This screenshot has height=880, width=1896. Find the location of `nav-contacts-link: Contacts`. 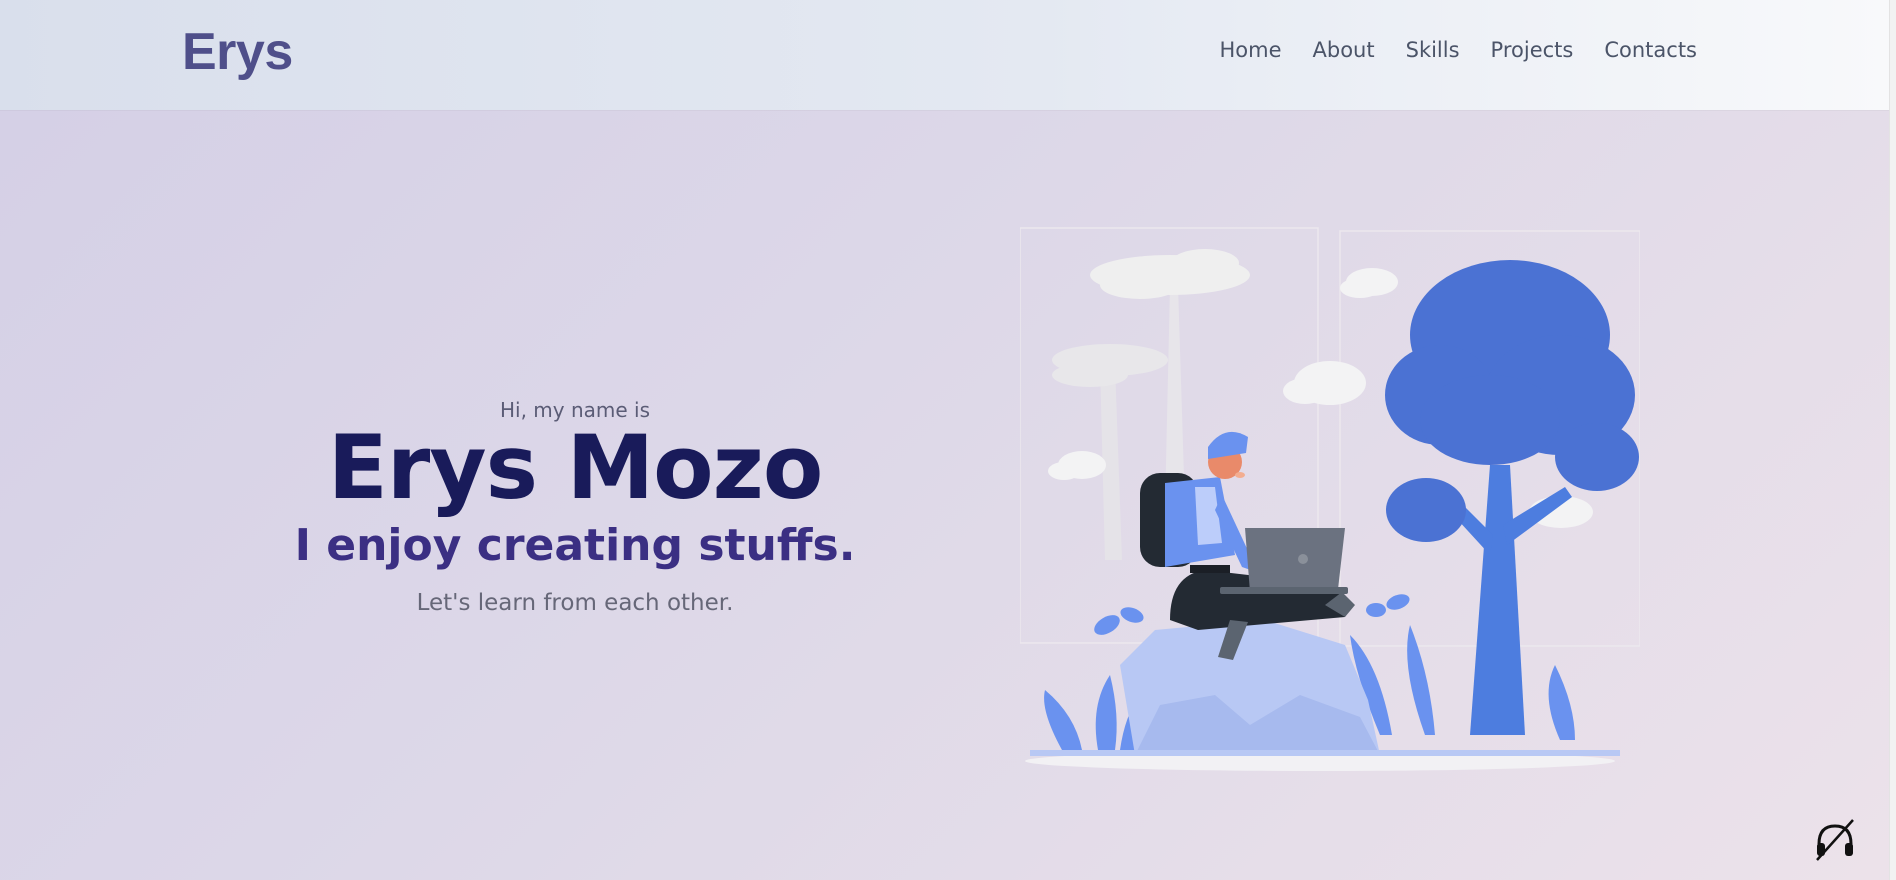

nav-contacts-link: Contacts is located at coordinates (1650, 50).